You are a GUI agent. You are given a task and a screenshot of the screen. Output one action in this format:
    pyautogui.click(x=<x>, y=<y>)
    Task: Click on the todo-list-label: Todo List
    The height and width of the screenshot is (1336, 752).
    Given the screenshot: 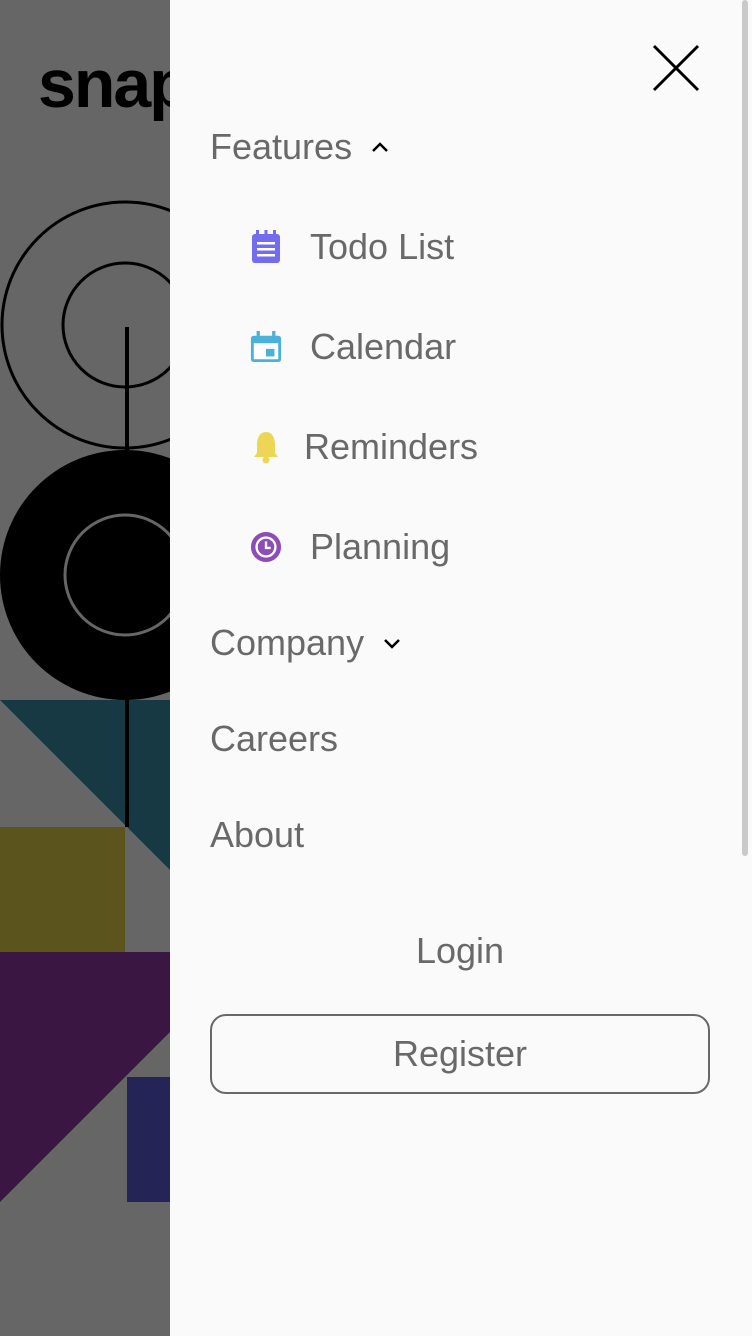 What is the action you would take?
    pyautogui.click(x=382, y=246)
    